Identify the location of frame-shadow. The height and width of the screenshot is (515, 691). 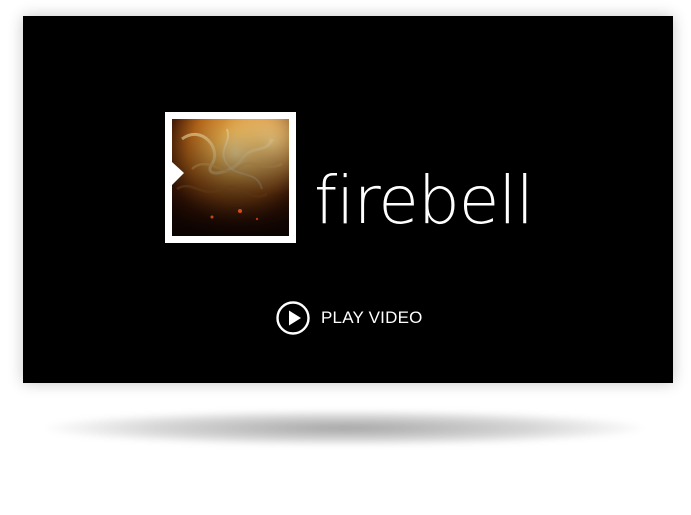
(345, 428).